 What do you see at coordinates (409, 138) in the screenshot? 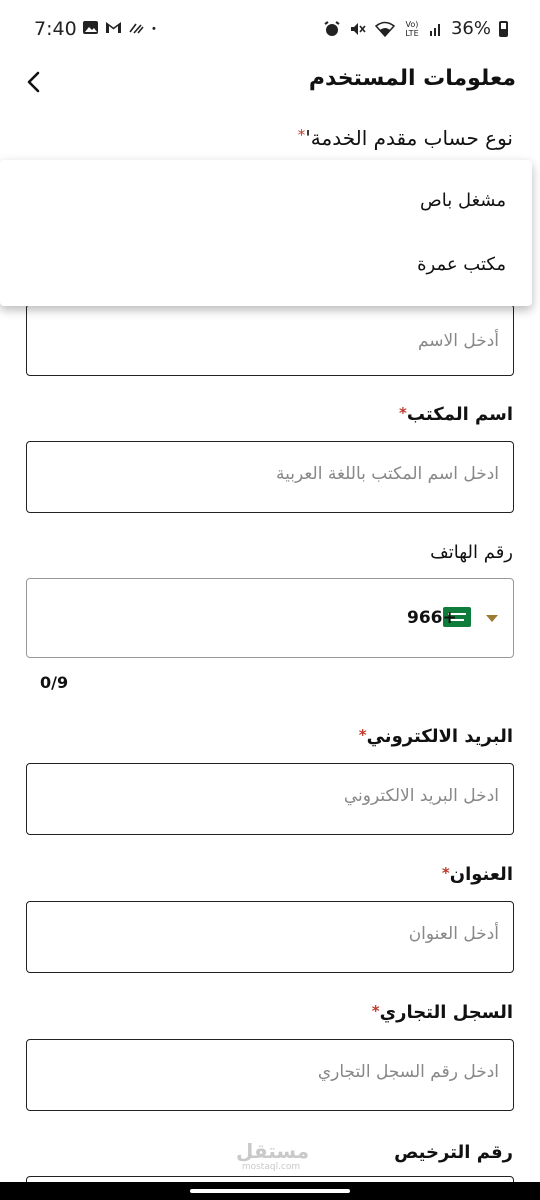
I see `account-type-label-text: نوع حساب مقدم الخدمة'` at bounding box center [409, 138].